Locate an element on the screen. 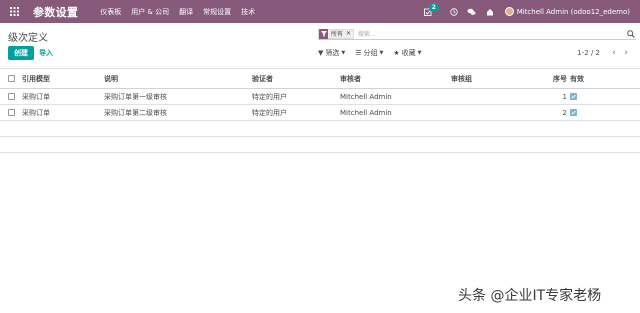 The width and height of the screenshot is (640, 313). column-header-model: 引用模型 is located at coordinates (36, 78).